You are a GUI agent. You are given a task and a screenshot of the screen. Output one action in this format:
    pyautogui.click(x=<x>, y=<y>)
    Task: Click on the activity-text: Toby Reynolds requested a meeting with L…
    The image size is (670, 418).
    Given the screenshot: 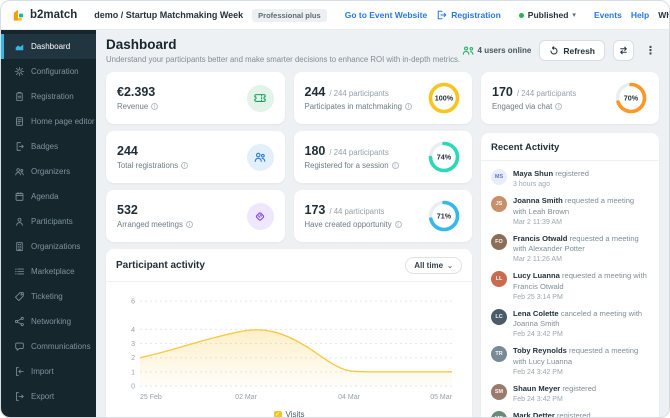 What is the action you would take?
    pyautogui.click(x=576, y=356)
    